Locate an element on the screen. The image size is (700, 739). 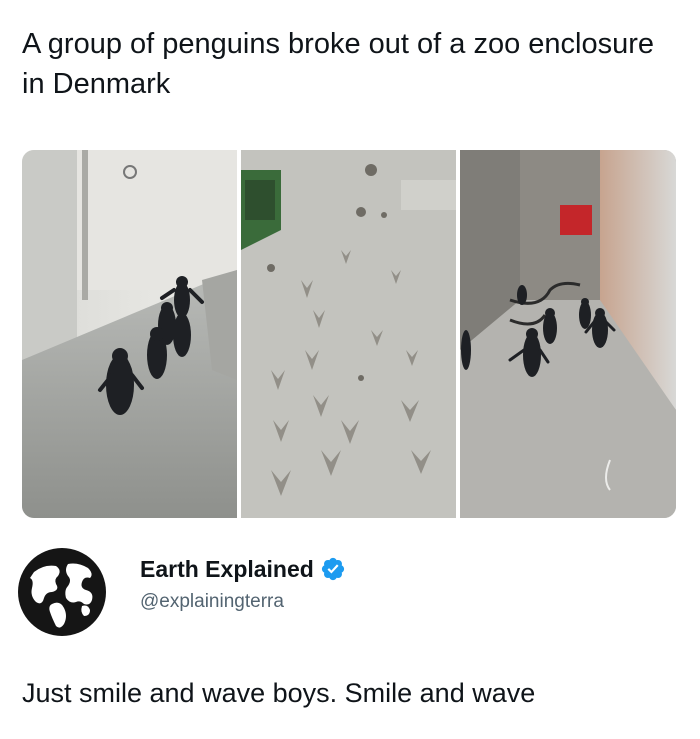
avatar is located at coordinates (62, 592).